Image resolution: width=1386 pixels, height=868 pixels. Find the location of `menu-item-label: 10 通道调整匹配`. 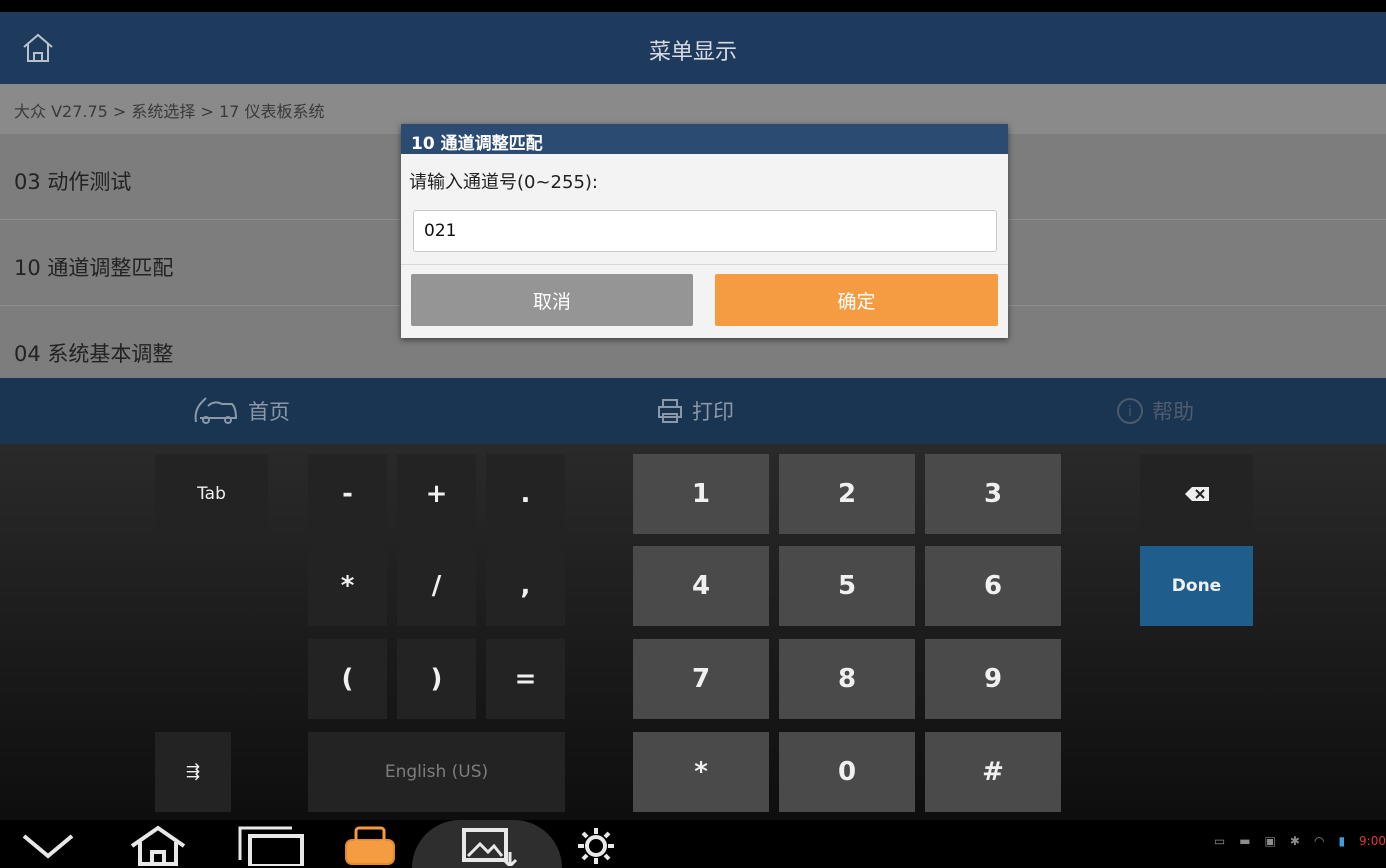

menu-item-label: 10 通道调整匹配 is located at coordinates (94, 268).